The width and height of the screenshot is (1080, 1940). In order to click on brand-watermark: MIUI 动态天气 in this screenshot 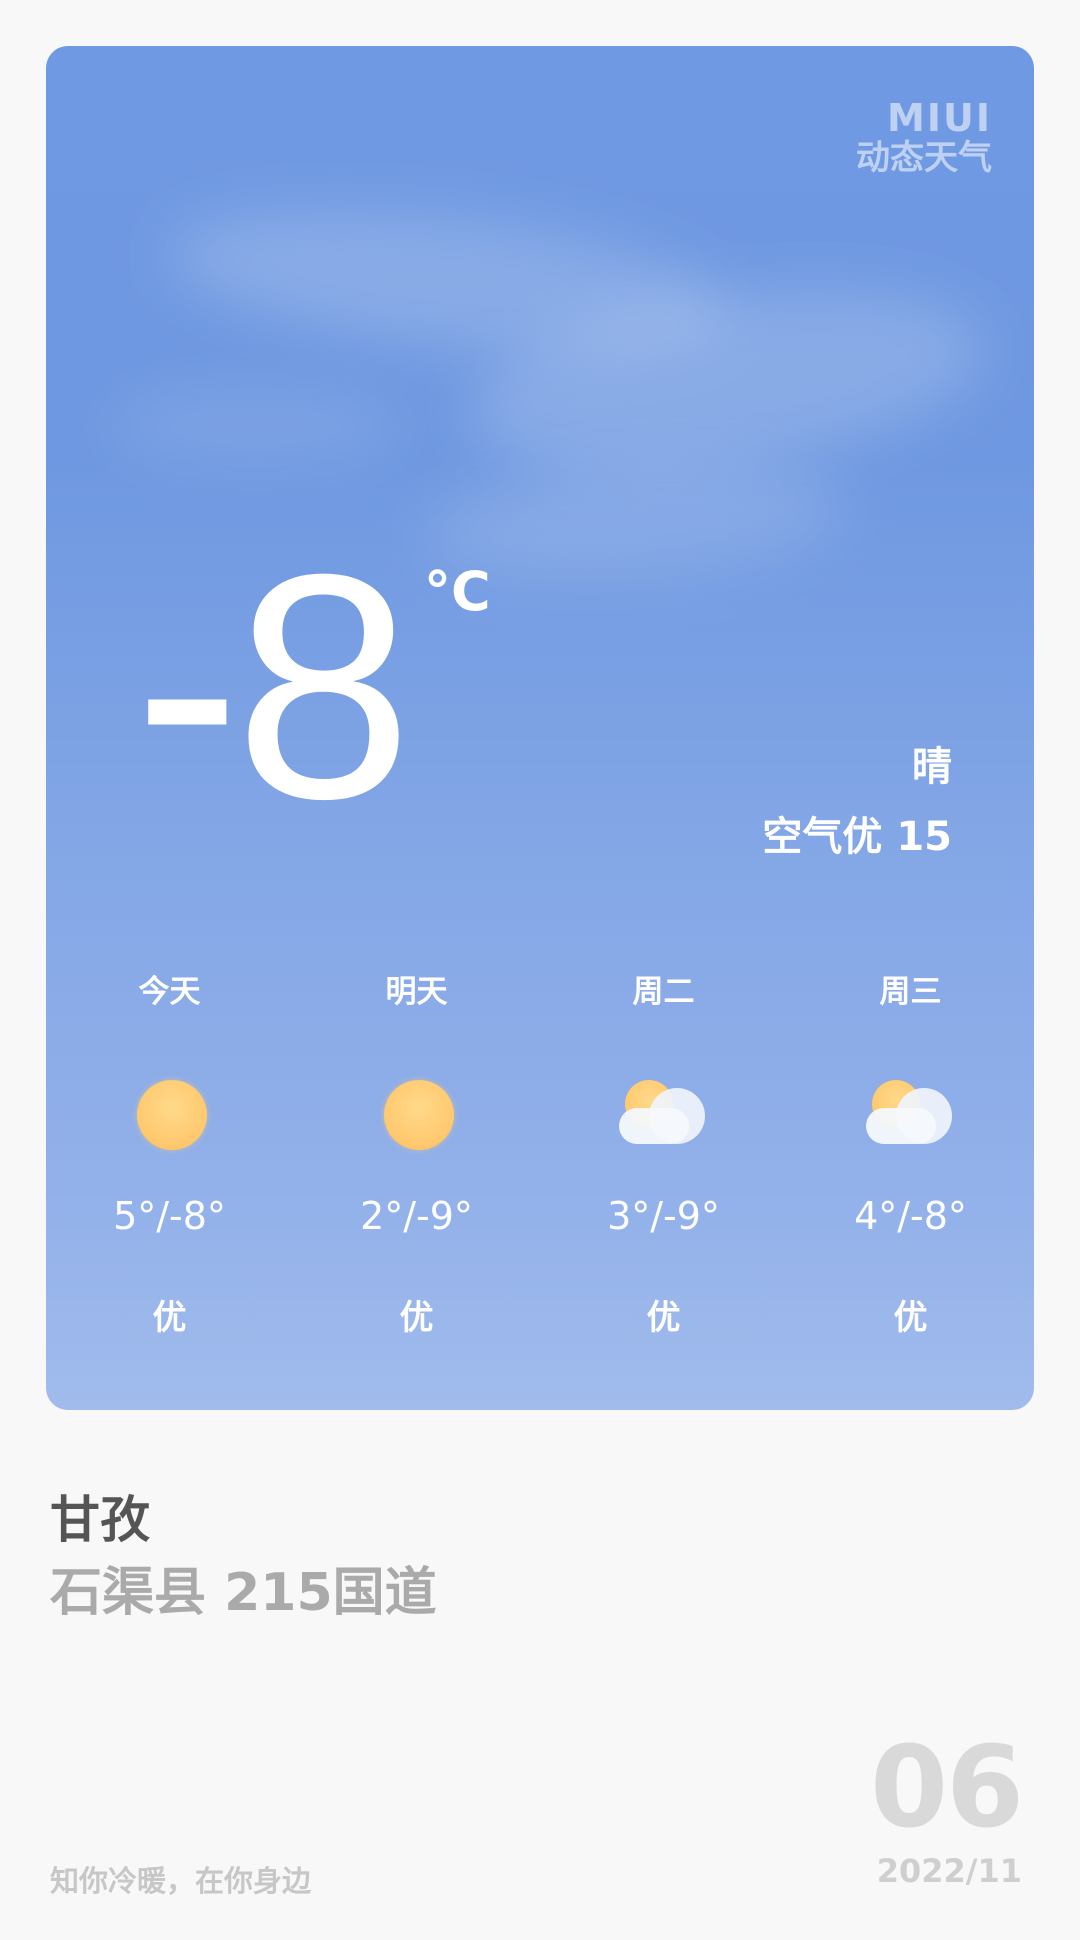, I will do `click(924, 137)`.